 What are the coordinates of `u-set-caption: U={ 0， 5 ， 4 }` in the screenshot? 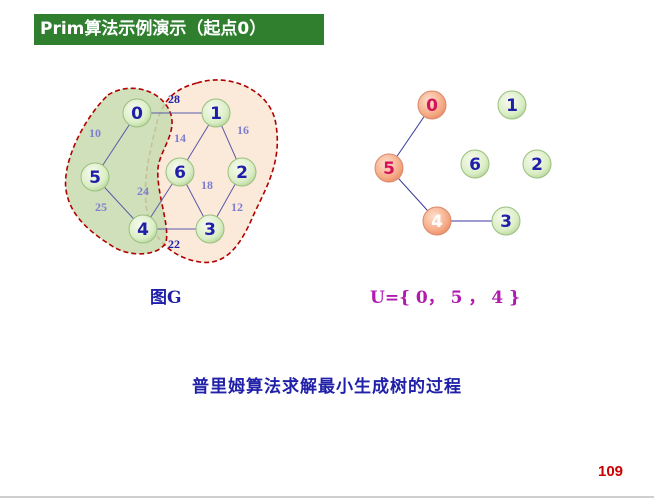 It's located at (445, 298).